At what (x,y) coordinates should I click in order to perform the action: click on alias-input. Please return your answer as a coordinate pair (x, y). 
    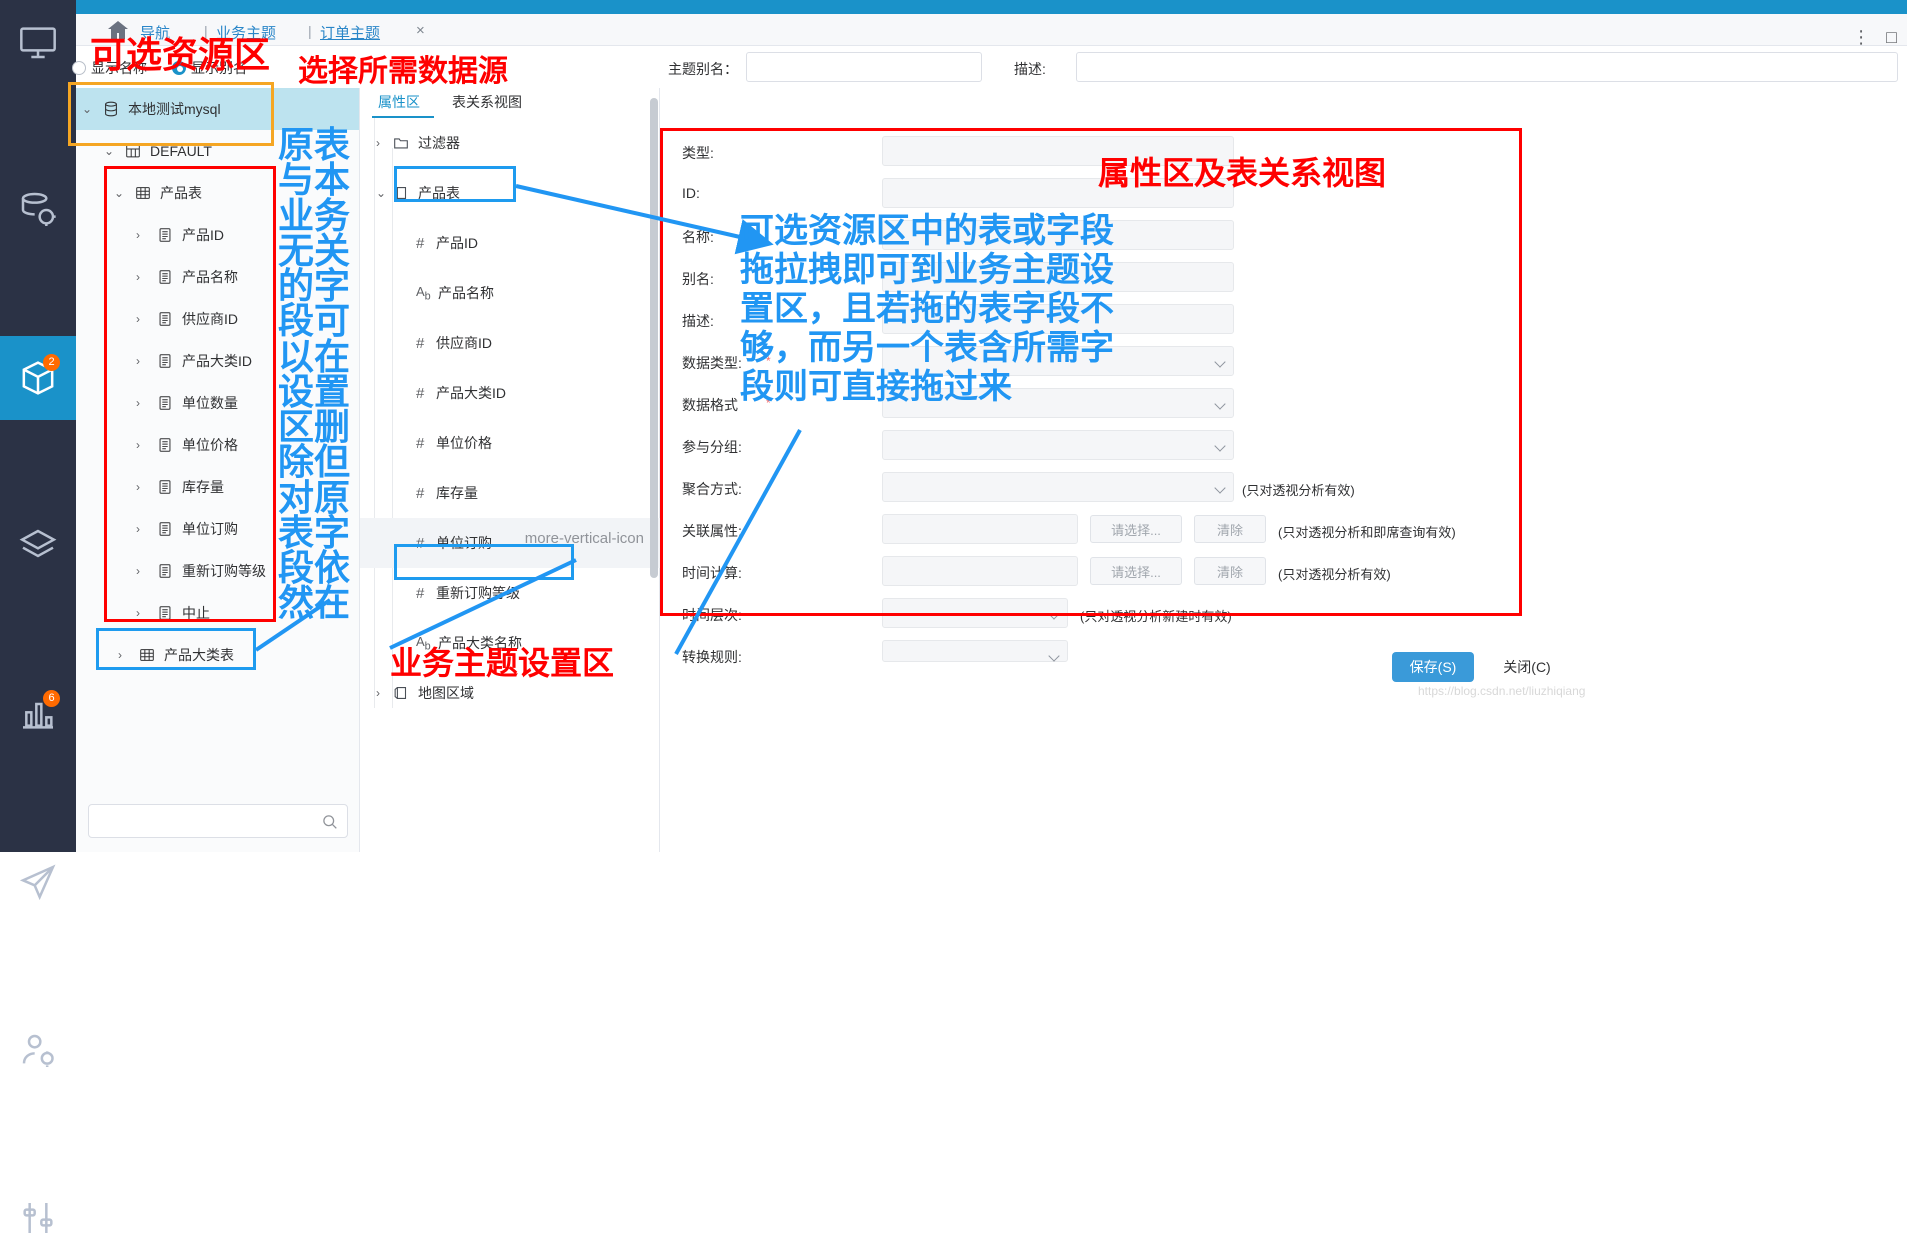
    Looking at the image, I should click on (864, 67).